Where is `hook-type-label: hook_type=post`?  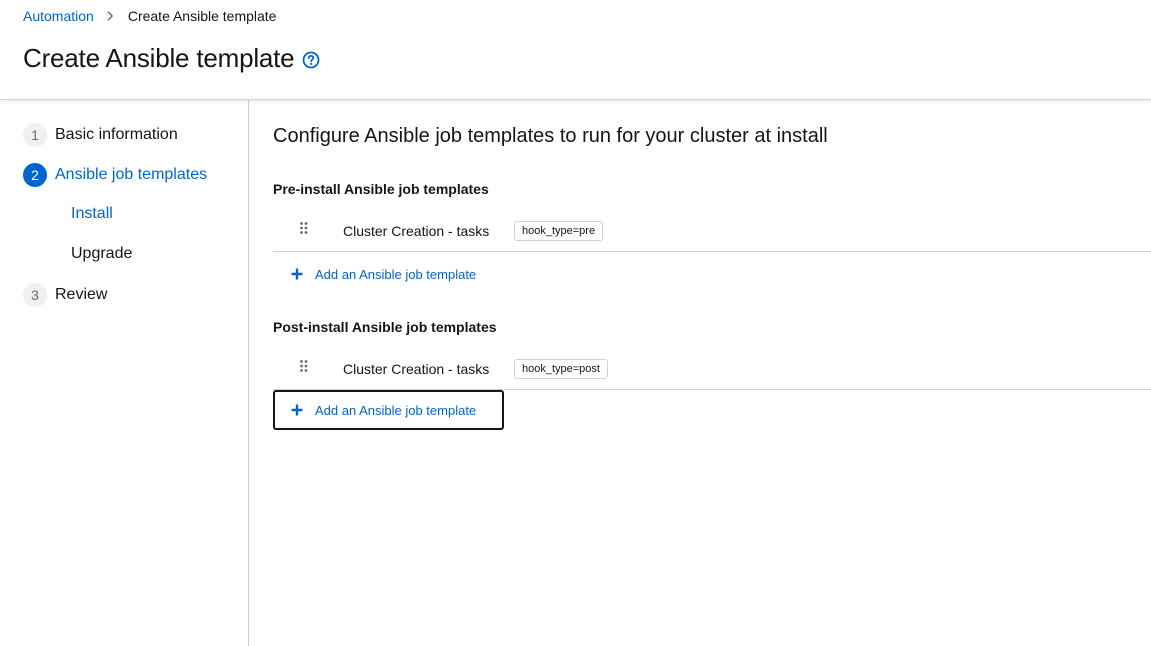
hook-type-label: hook_type=post is located at coordinates (561, 369).